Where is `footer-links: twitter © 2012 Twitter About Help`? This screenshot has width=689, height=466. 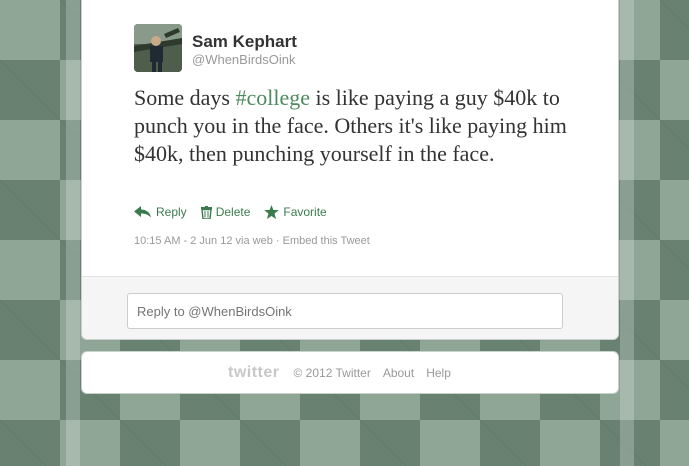
footer-links: twitter © 2012 Twitter About Help is located at coordinates (339, 373).